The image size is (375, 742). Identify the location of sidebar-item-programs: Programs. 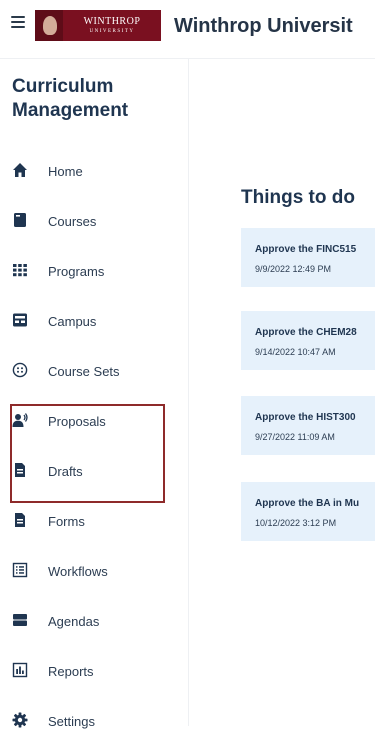
(93, 272).